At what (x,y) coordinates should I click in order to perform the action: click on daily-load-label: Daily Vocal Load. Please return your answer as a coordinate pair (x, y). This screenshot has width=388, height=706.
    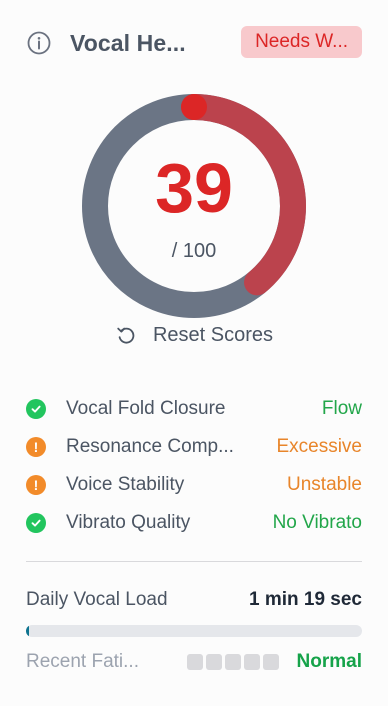
    Looking at the image, I should click on (97, 599).